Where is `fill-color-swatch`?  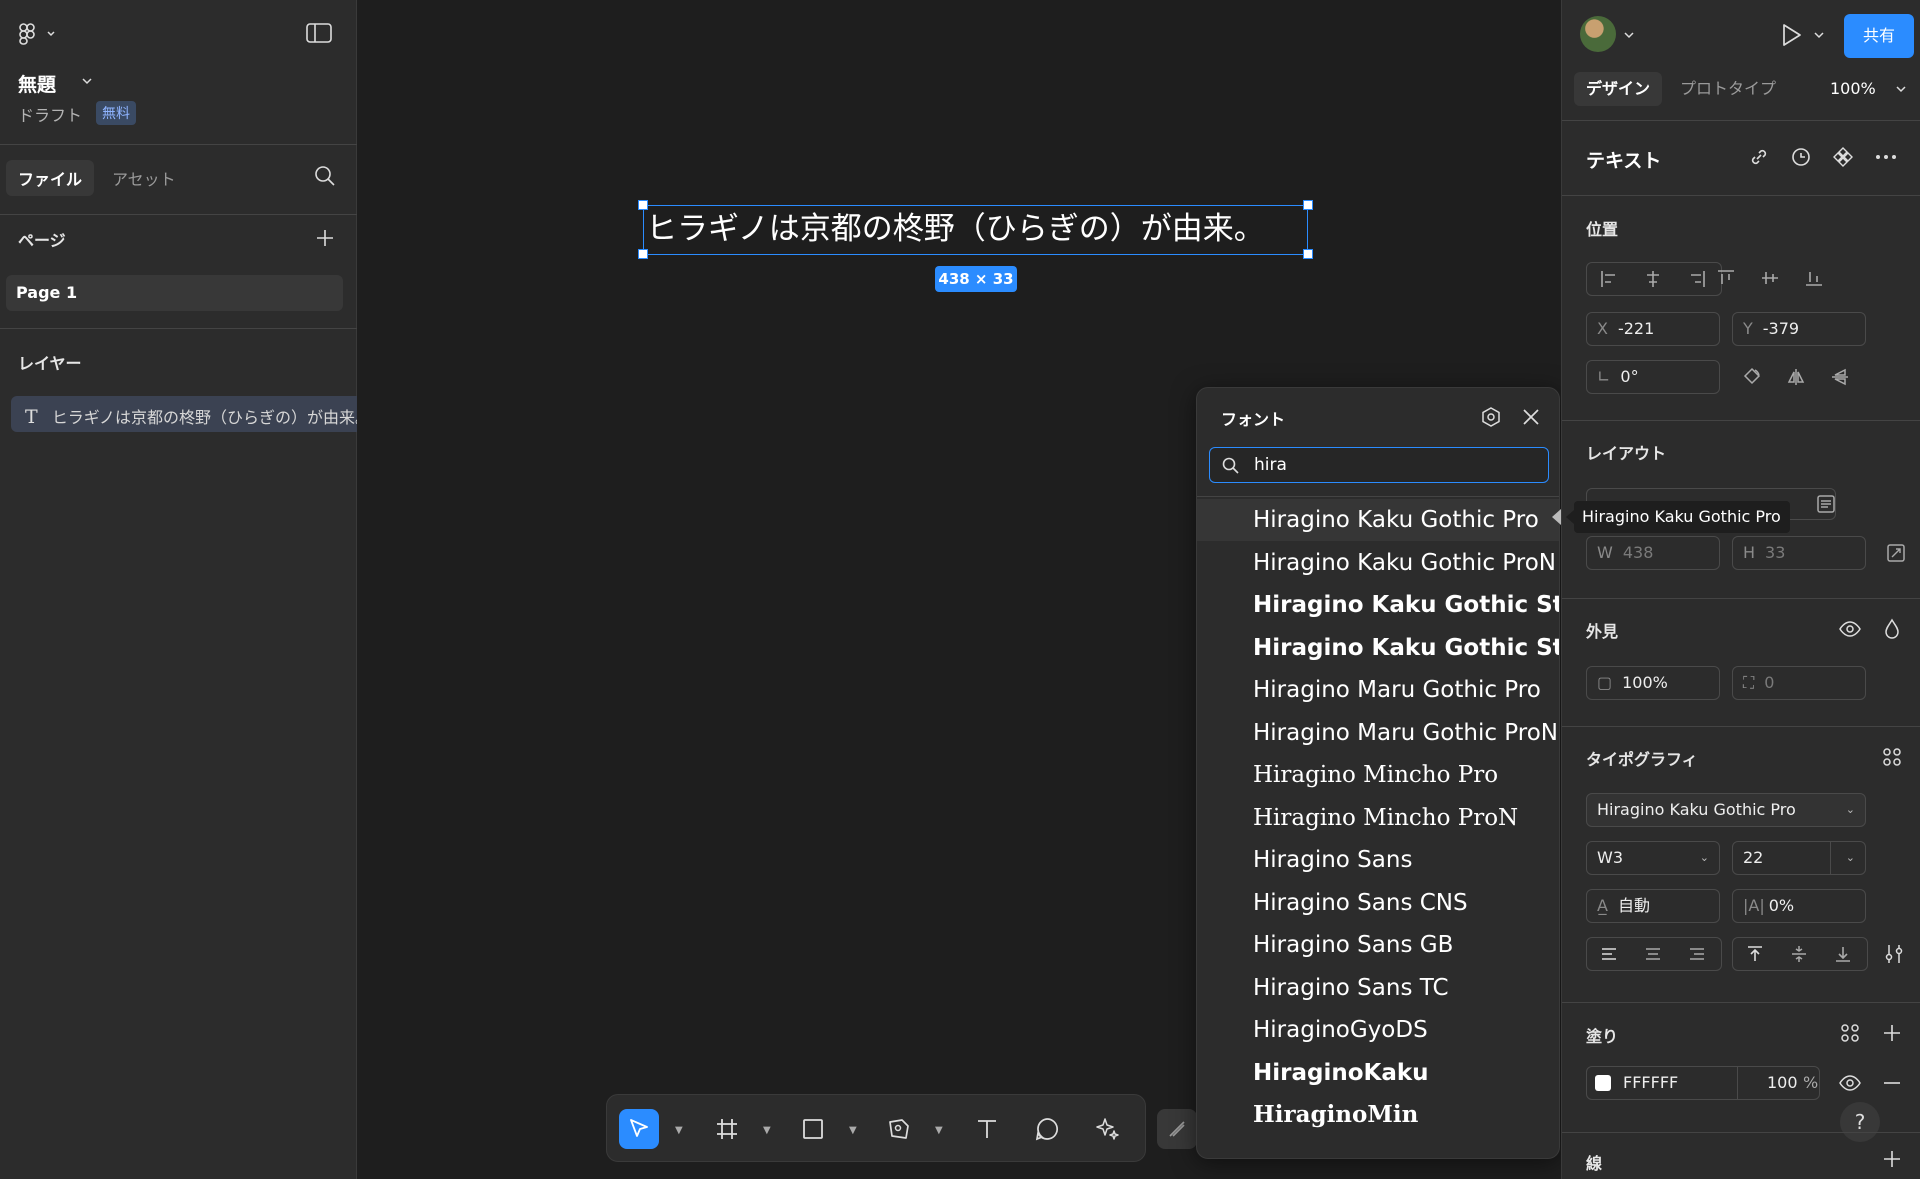
fill-color-swatch is located at coordinates (1603, 1083).